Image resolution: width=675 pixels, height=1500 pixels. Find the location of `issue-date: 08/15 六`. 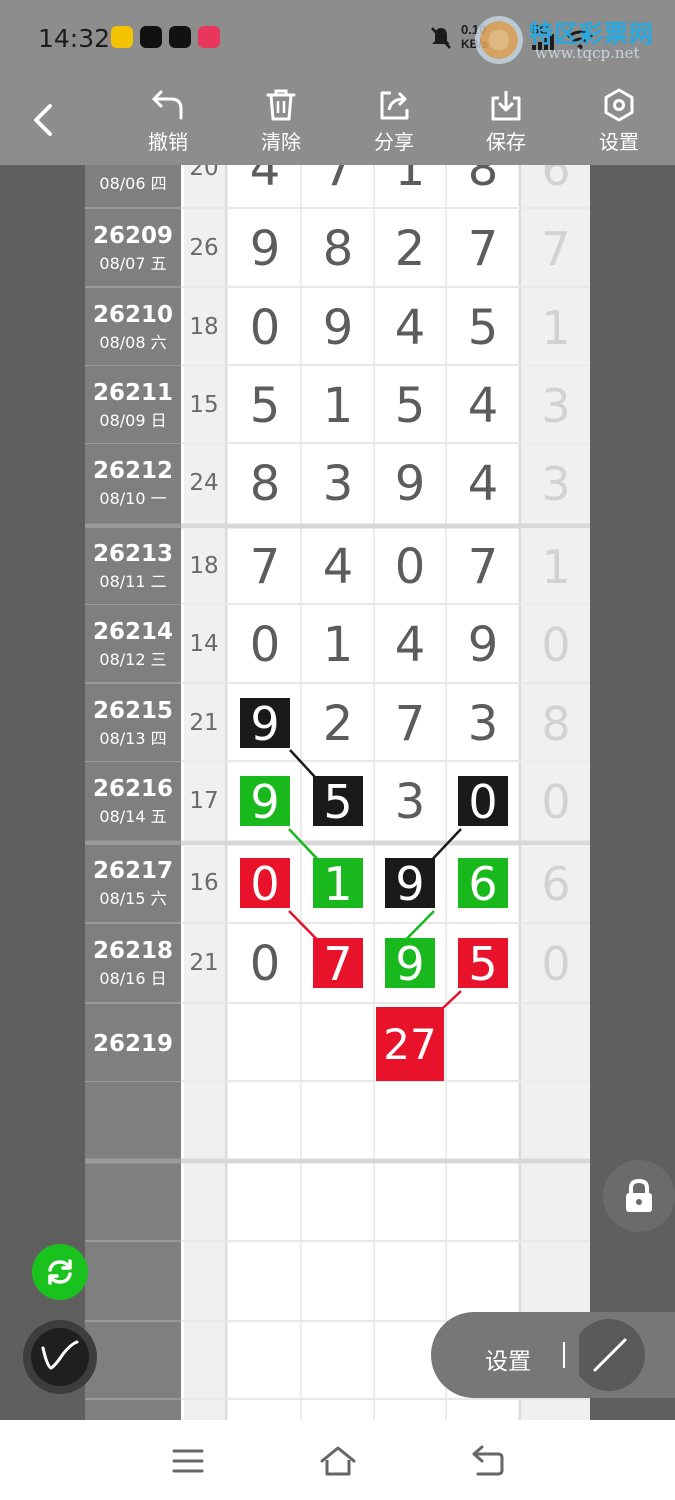

issue-date: 08/15 六 is located at coordinates (133, 898).